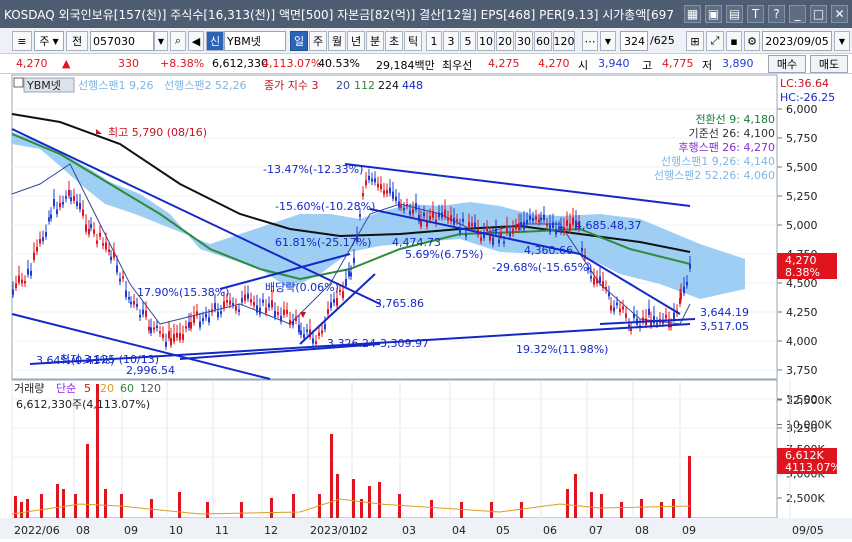  I want to click on grid-icon: ▦, so click(692, 14).